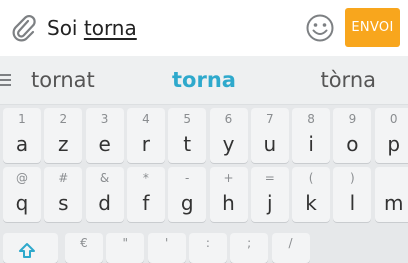  What do you see at coordinates (84, 243) in the screenshot?
I see `key-hint: €` at bounding box center [84, 243].